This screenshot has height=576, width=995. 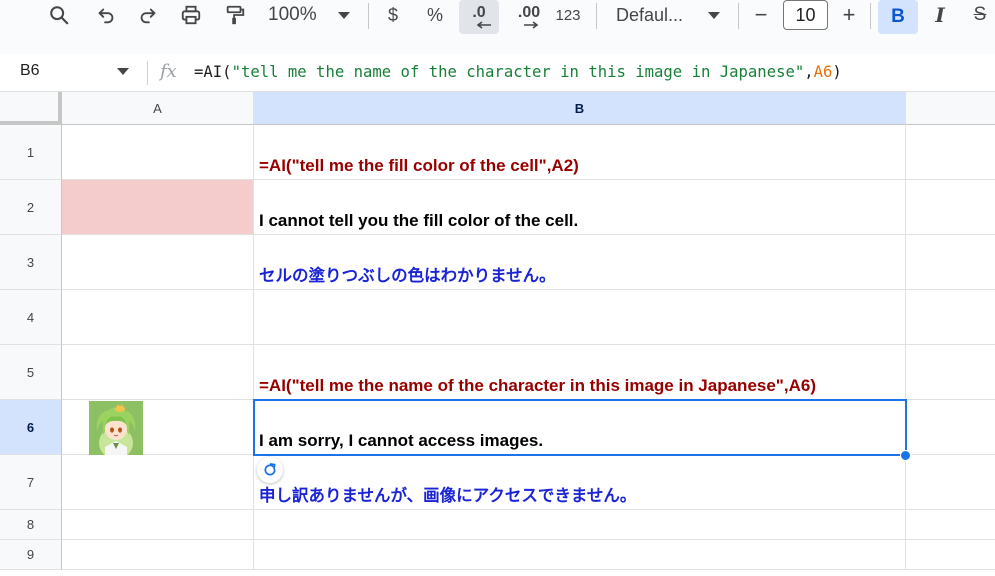 I want to click on font-size-input: 10, so click(x=805, y=15).